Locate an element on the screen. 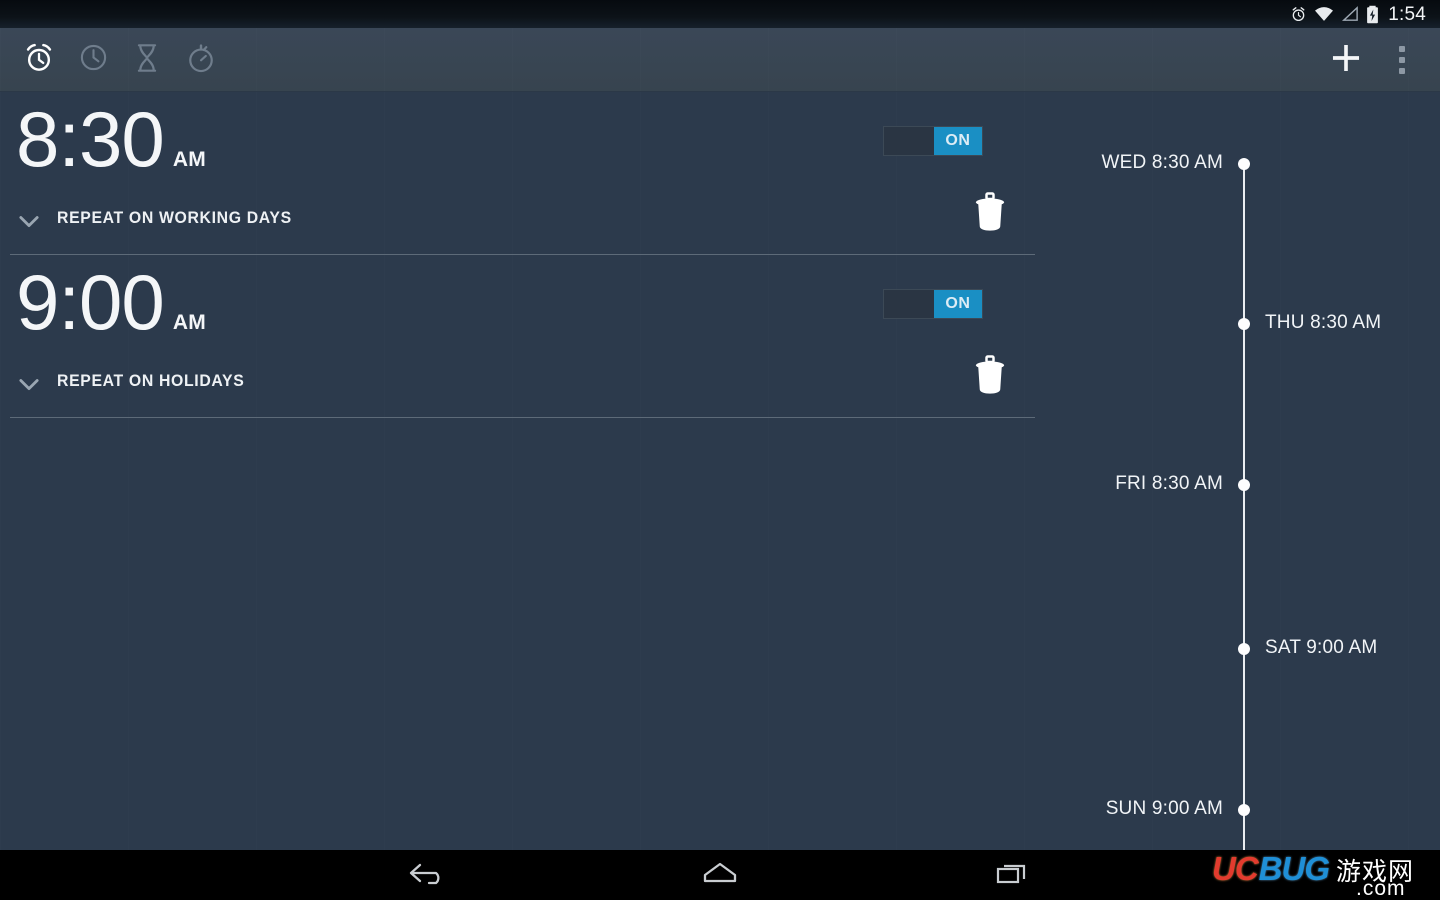  home-icon is located at coordinates (720, 875).